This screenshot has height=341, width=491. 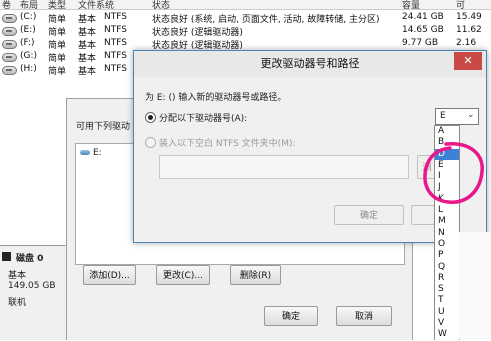 I want to click on col-capacity: 容量, so click(x=411, y=5).